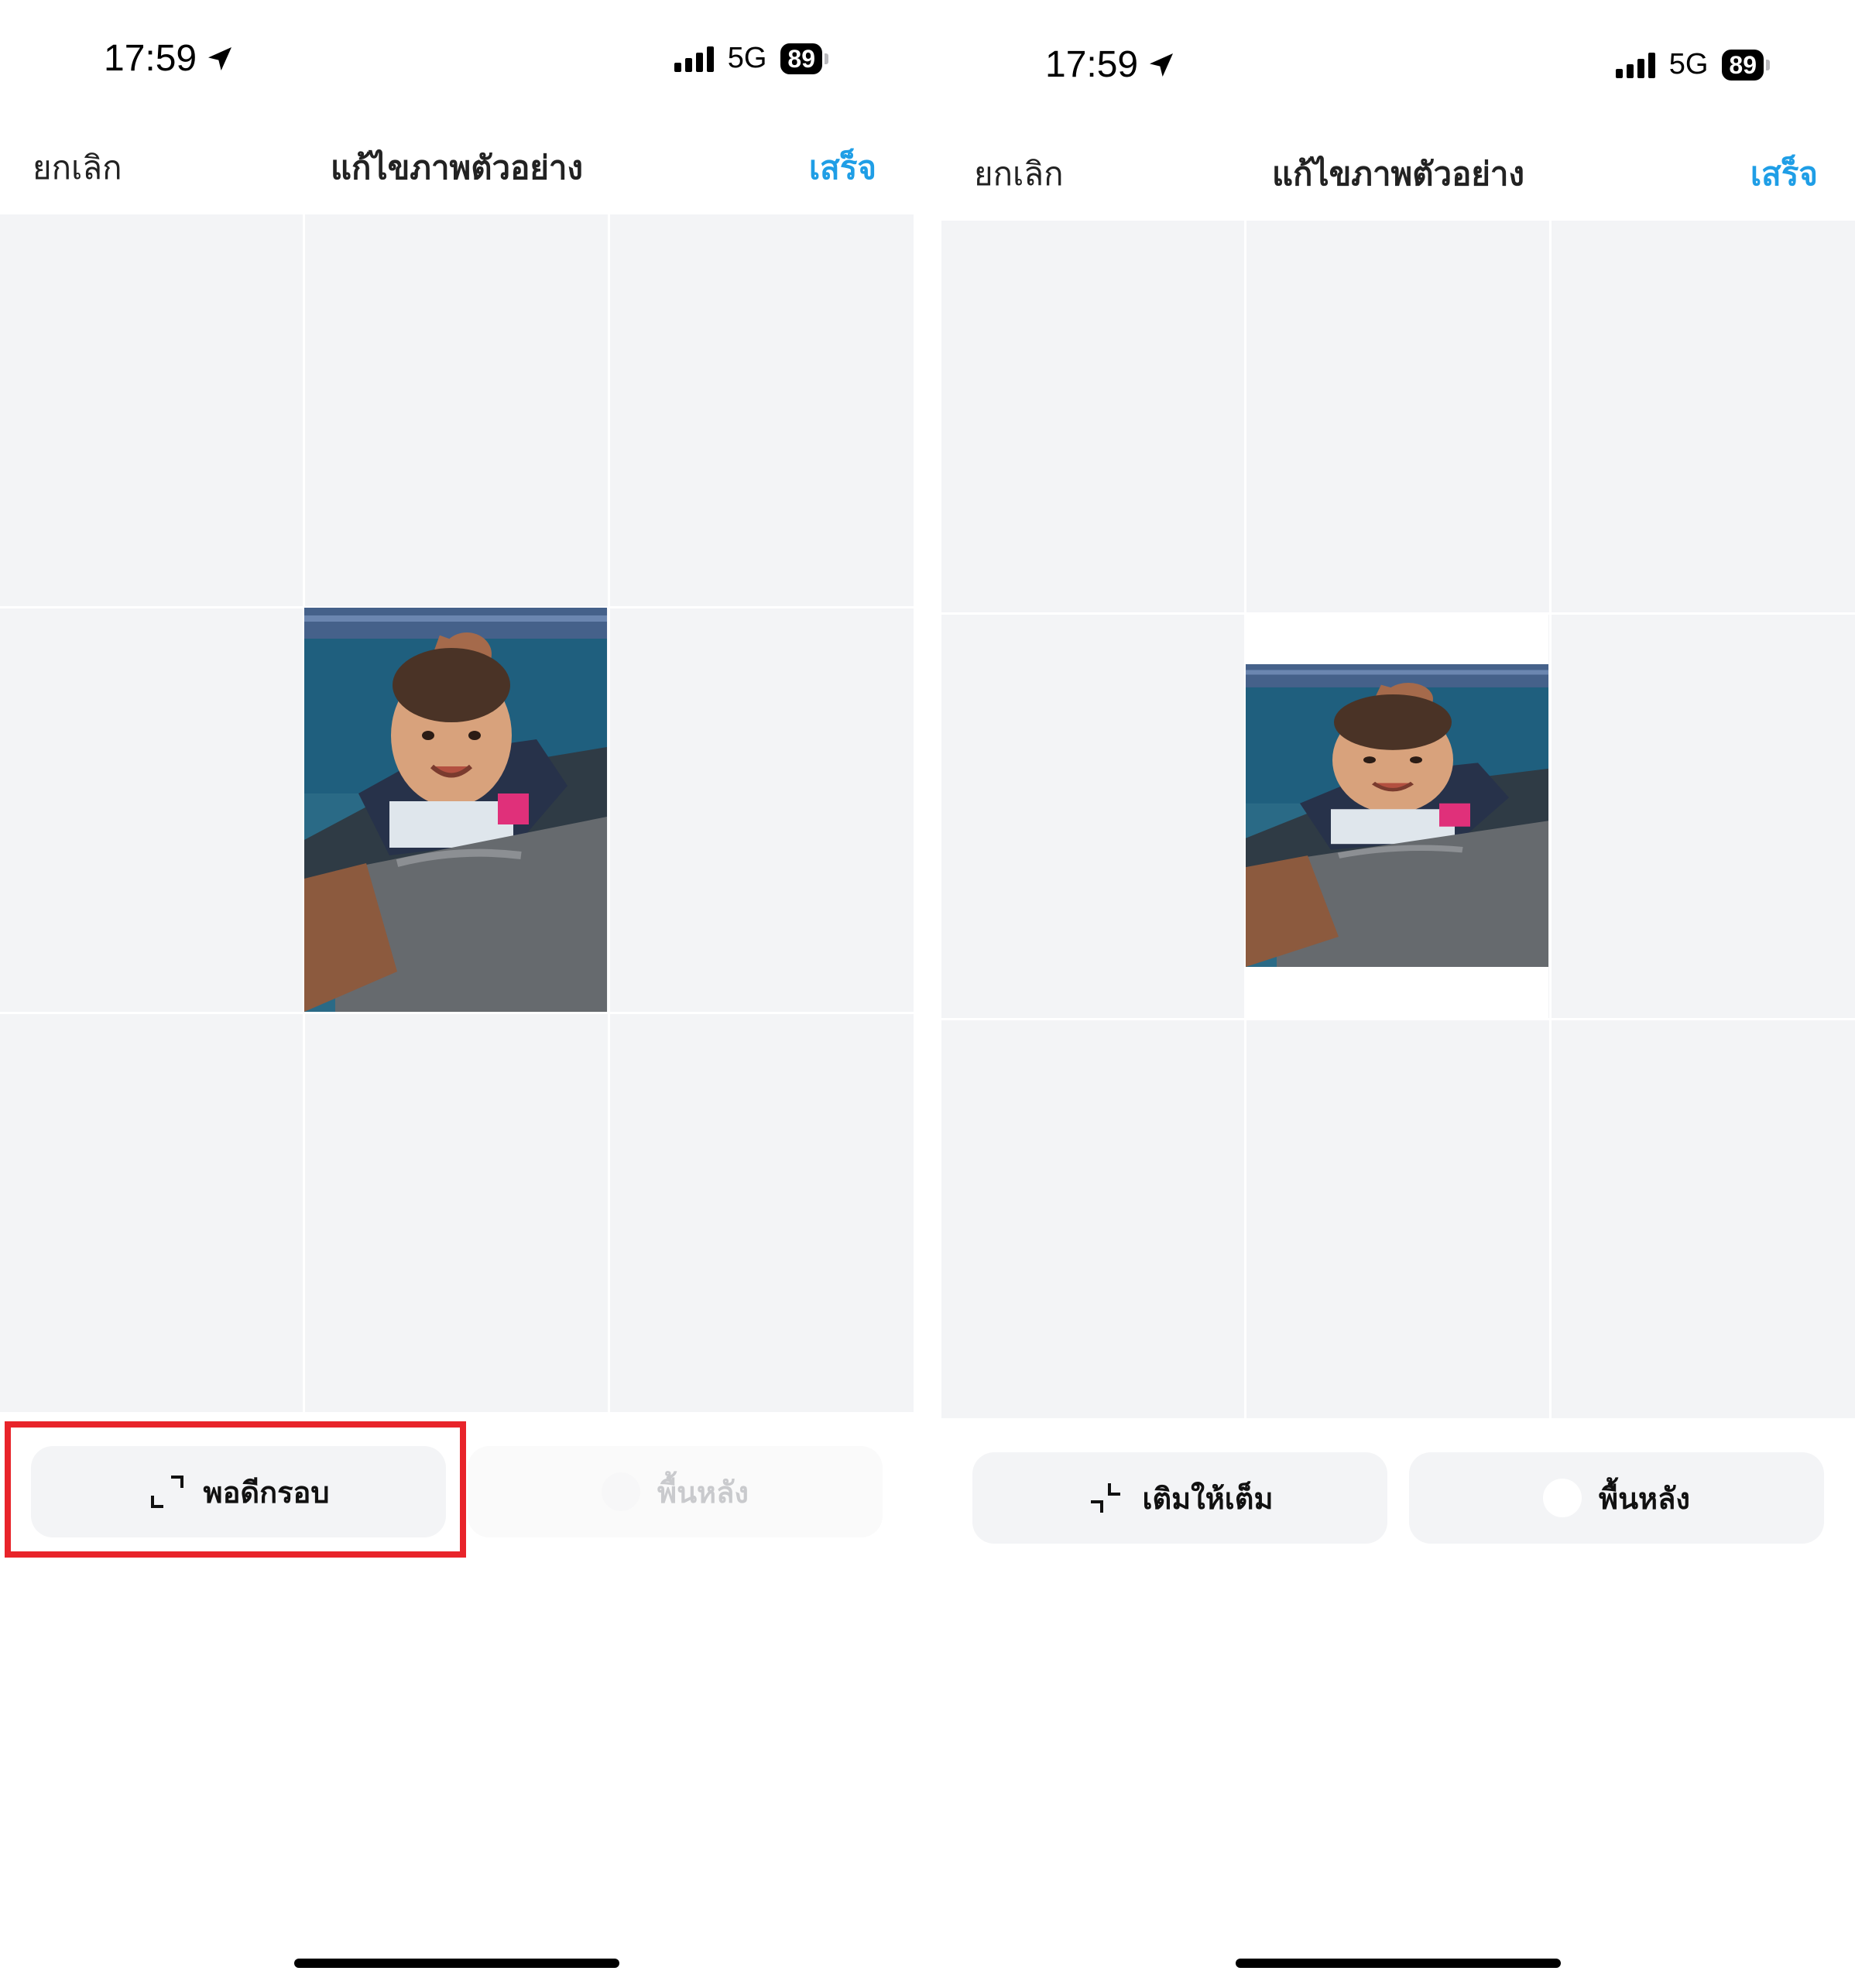 This screenshot has width=1855, height=1988. What do you see at coordinates (1208, 1498) in the screenshot?
I see `fill-mode-label: เติมให้เต็ม` at bounding box center [1208, 1498].